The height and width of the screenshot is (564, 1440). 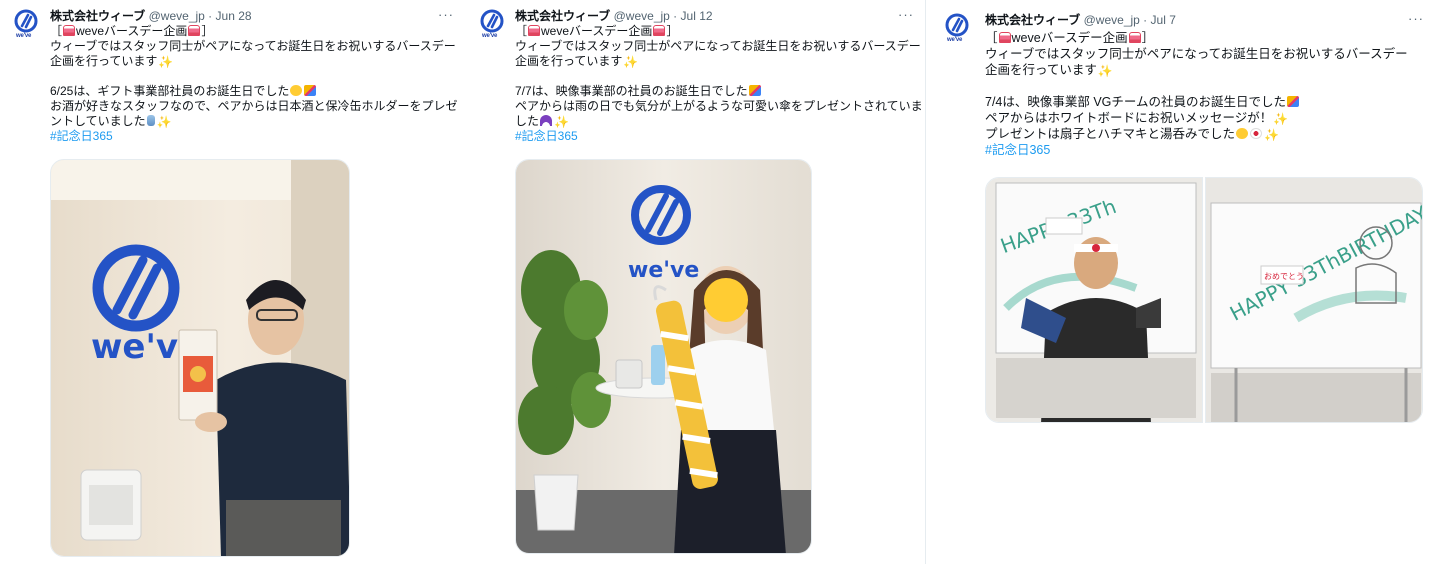 What do you see at coordinates (170, 91) in the screenshot?
I see `detail-text: 6/25は、ギフト事業部社員のお誕生日でした` at bounding box center [170, 91].